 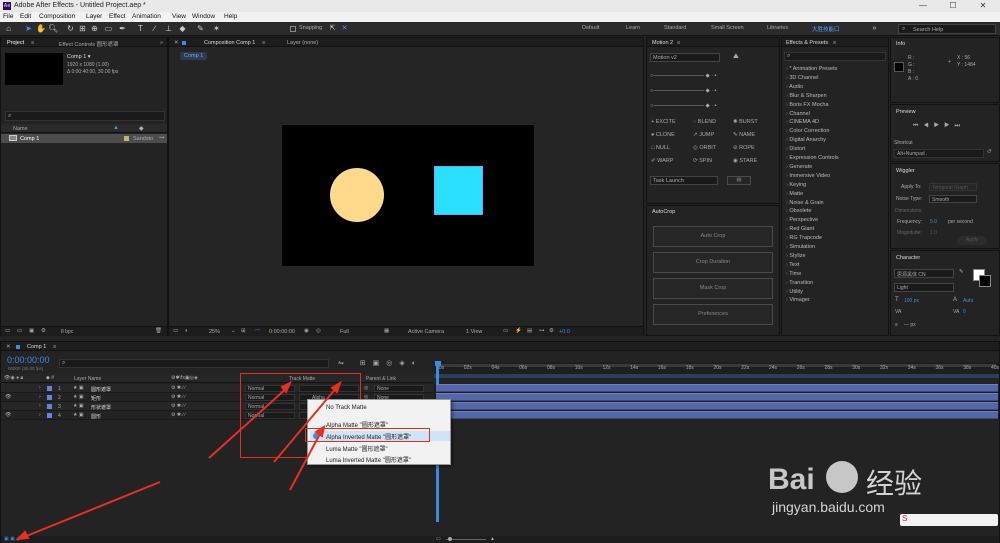 I want to click on ime-toolbar: S, so click(x=949, y=520).